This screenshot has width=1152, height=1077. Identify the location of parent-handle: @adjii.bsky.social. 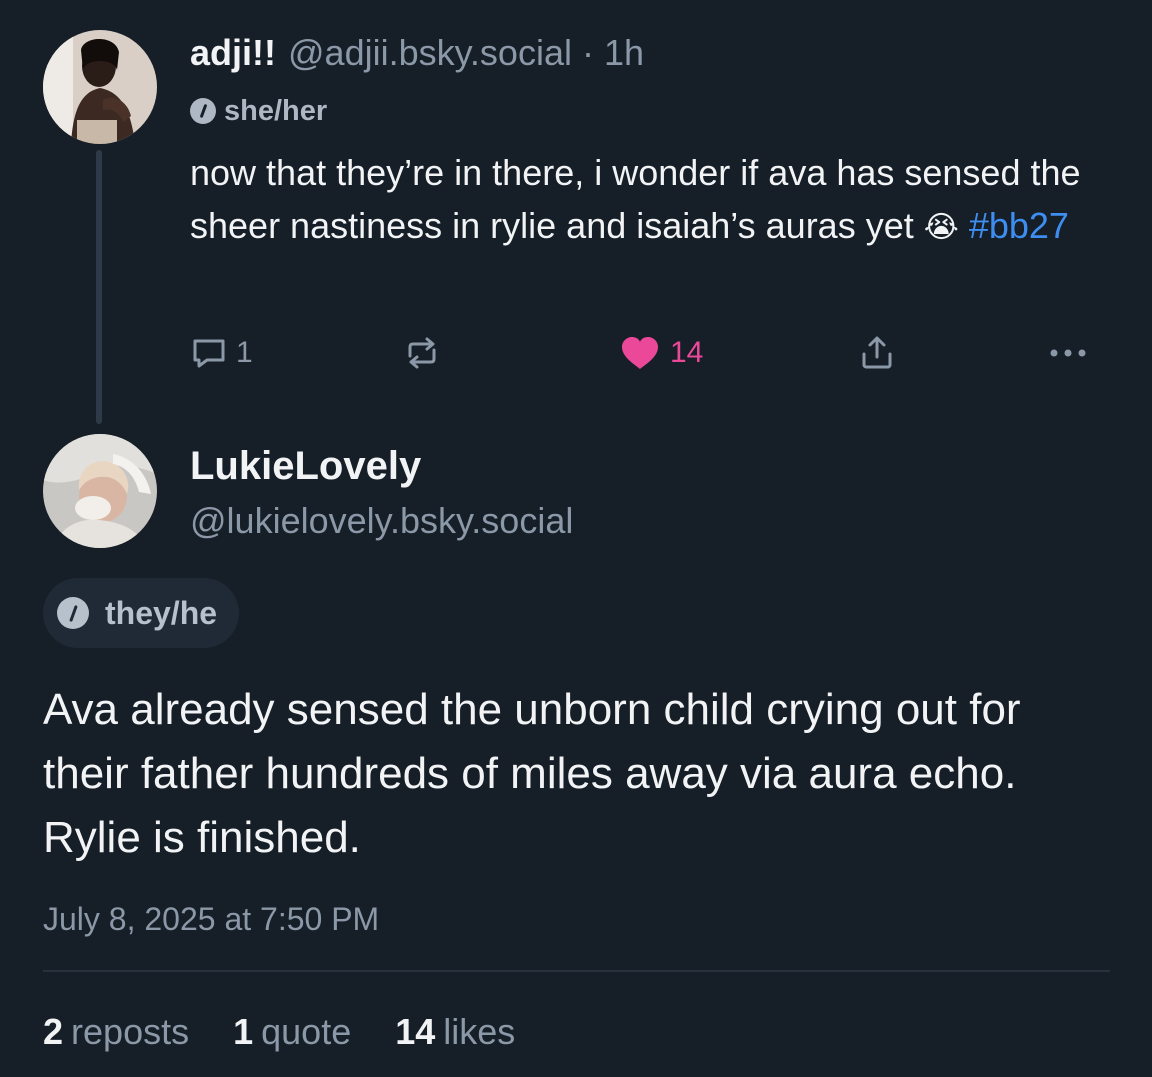
(430, 53).